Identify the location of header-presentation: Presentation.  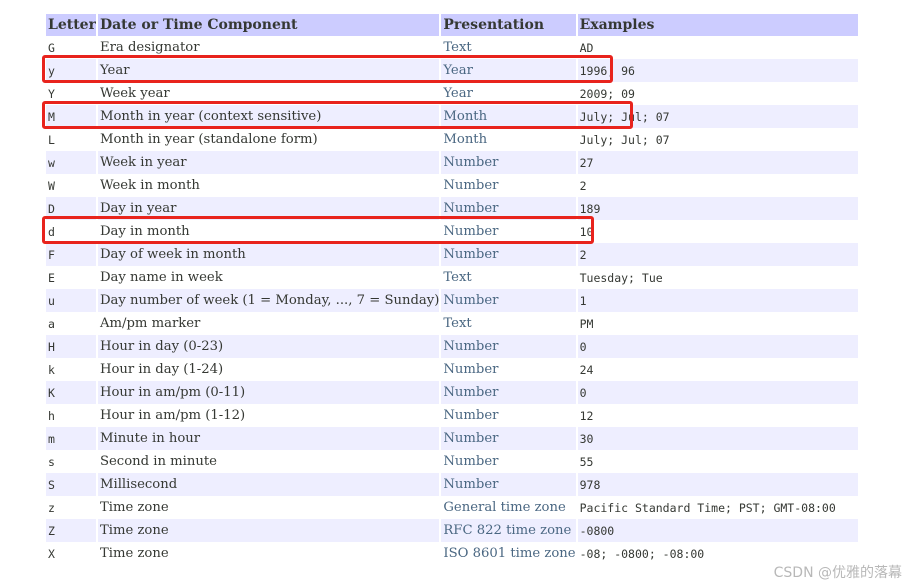
(508, 25).